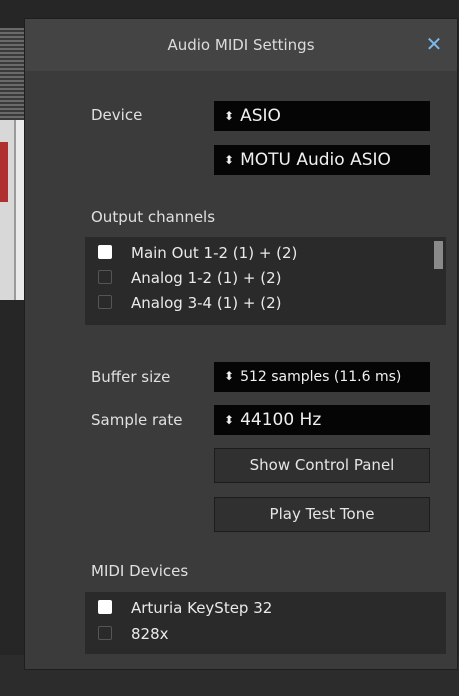 Image resolution: width=459 pixels, height=696 pixels. I want to click on midi-devices-list: Arturia KeyStep 32 828x, so click(265, 623).